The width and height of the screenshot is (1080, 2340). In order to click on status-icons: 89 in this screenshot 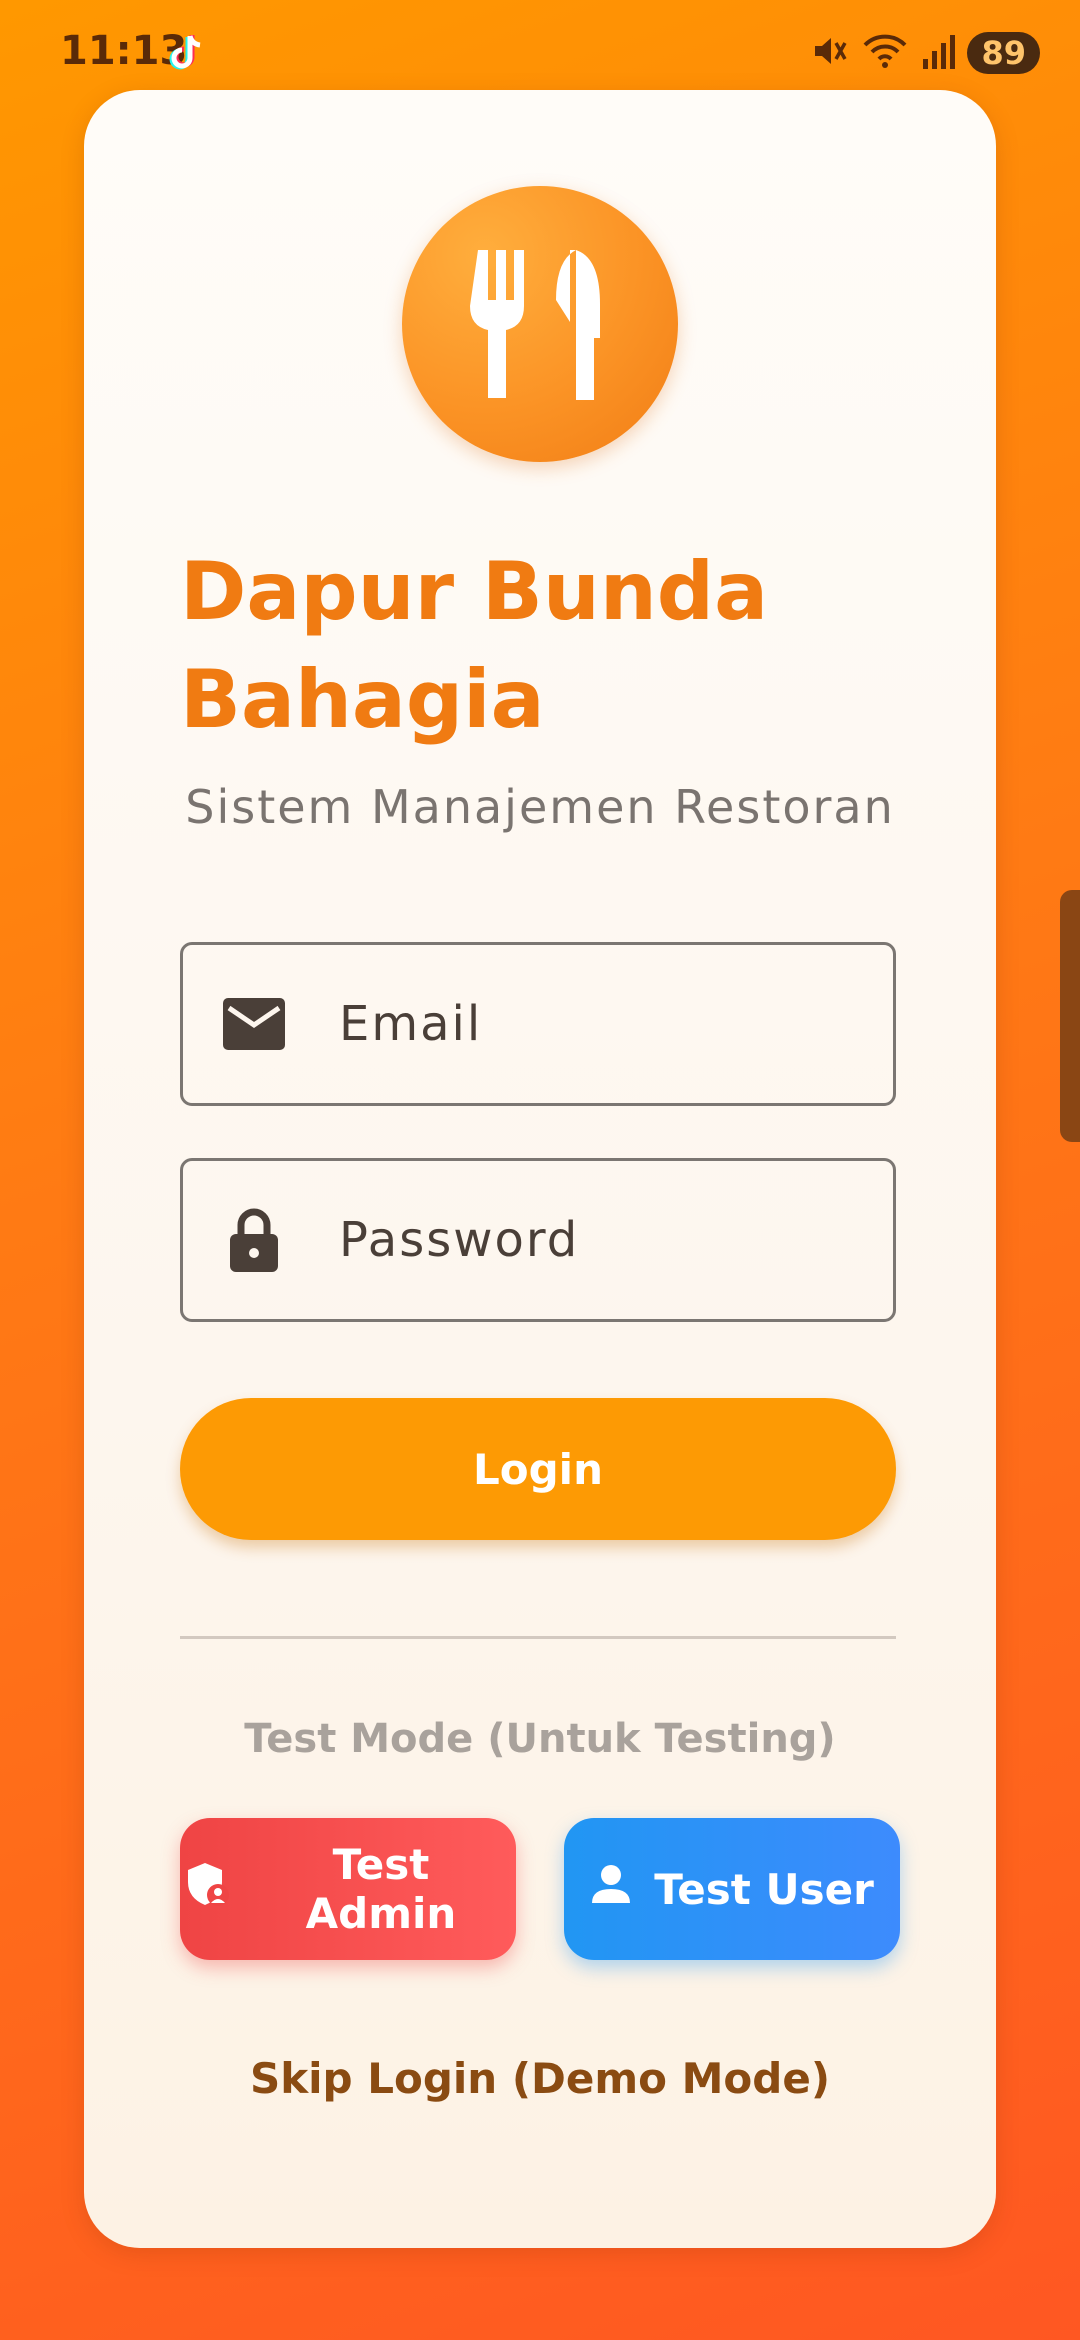, I will do `click(924, 53)`.